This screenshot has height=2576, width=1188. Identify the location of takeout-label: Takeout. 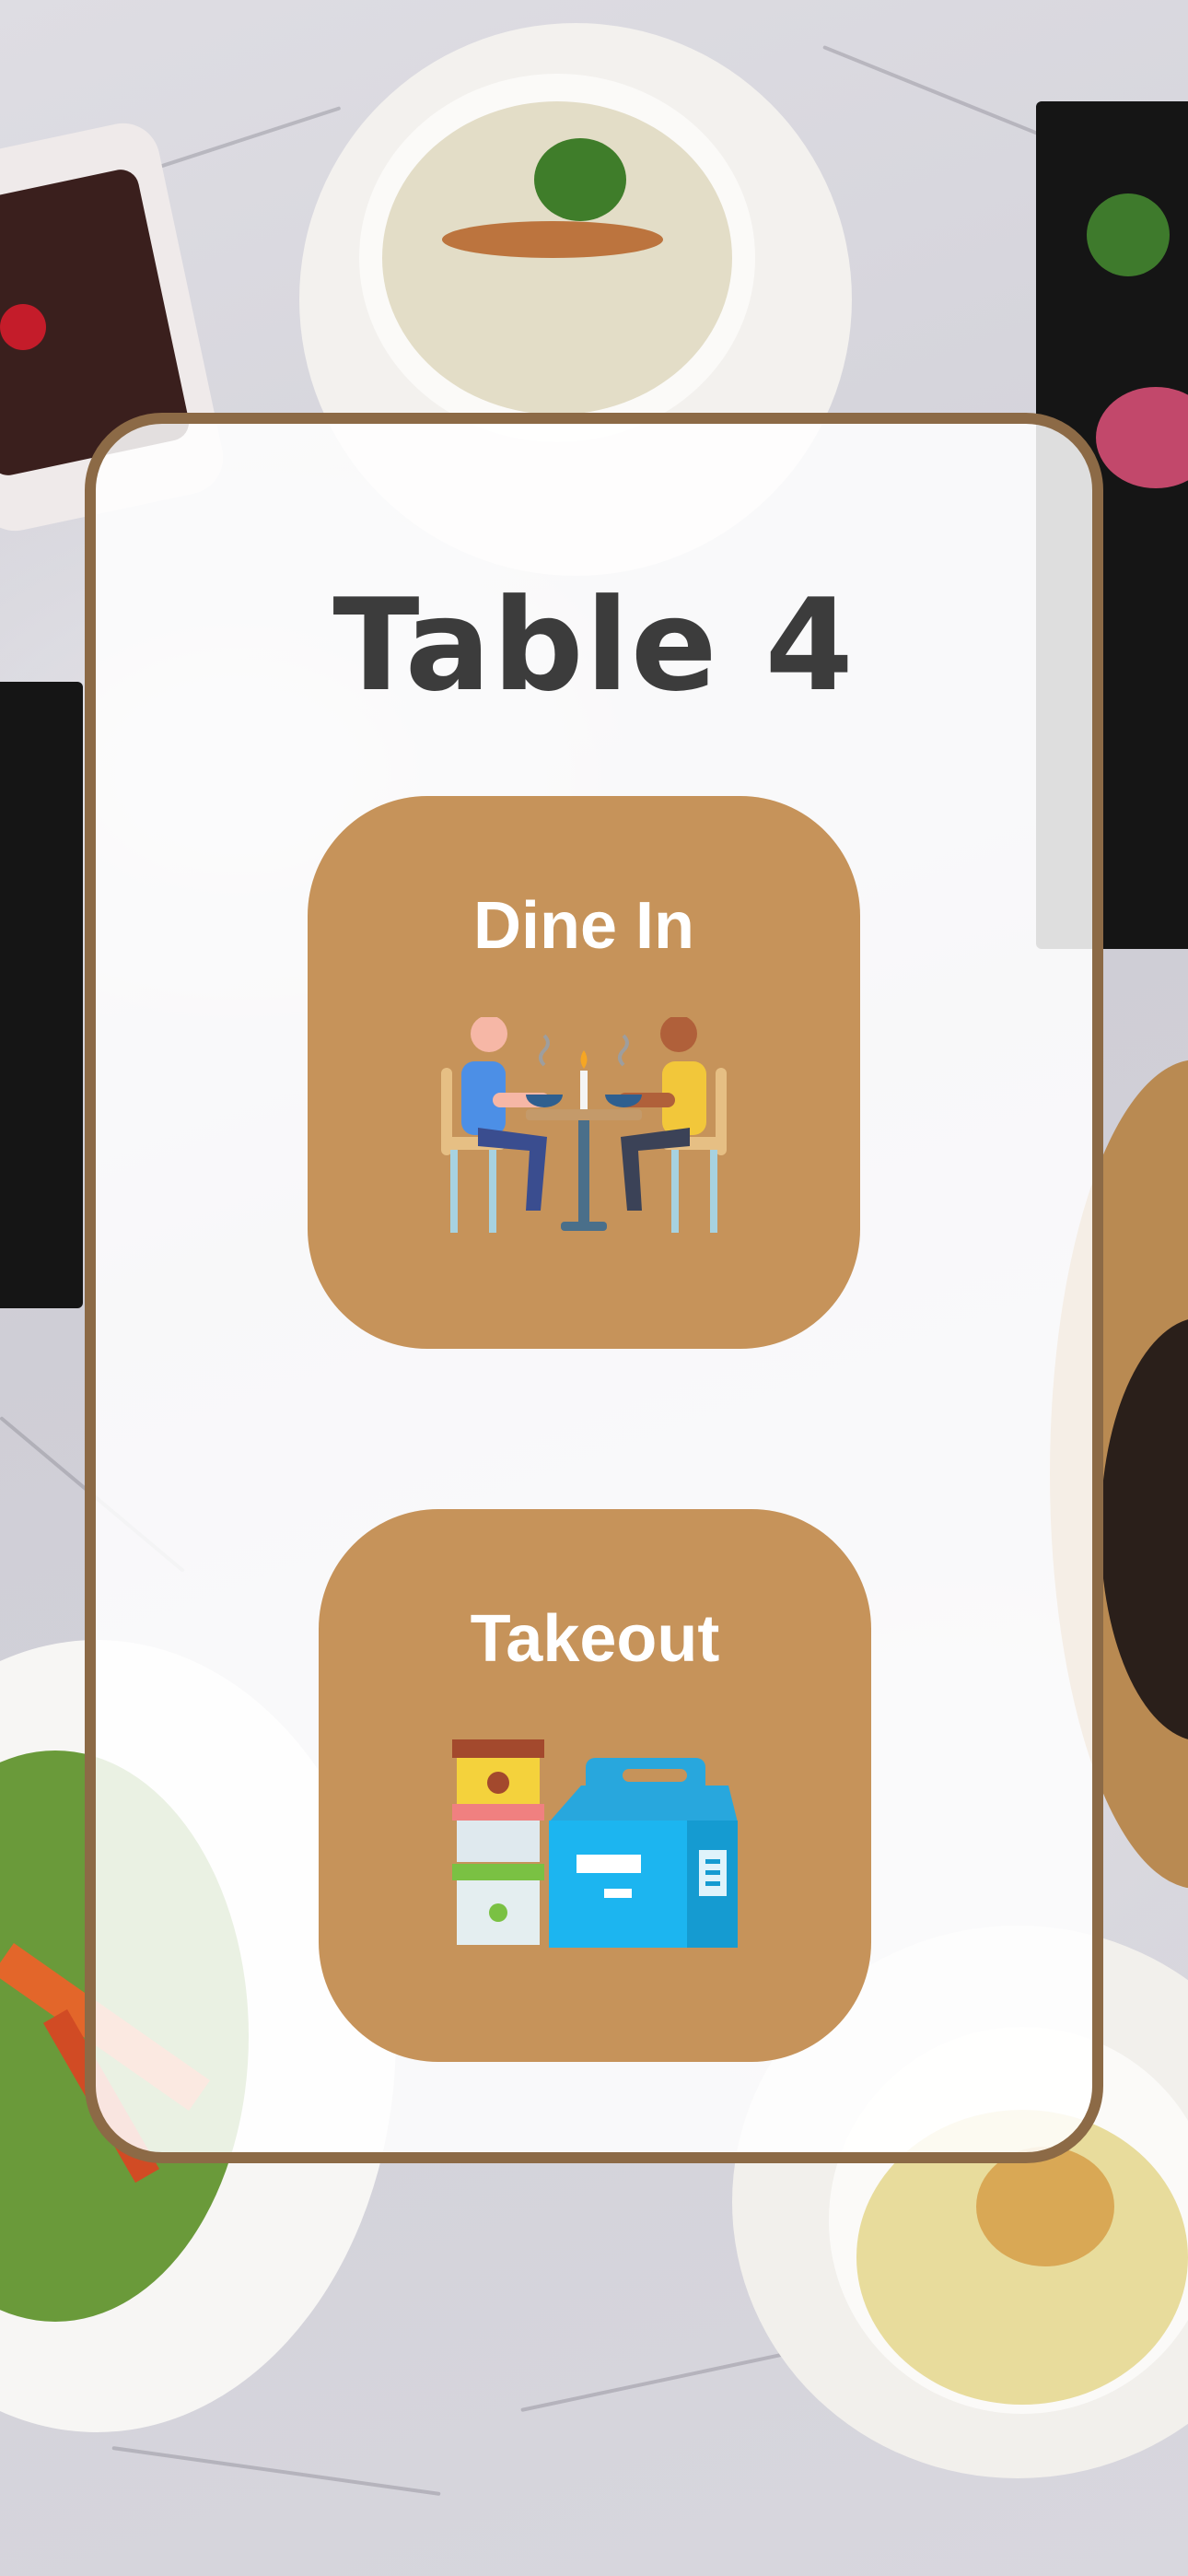
(595, 1639).